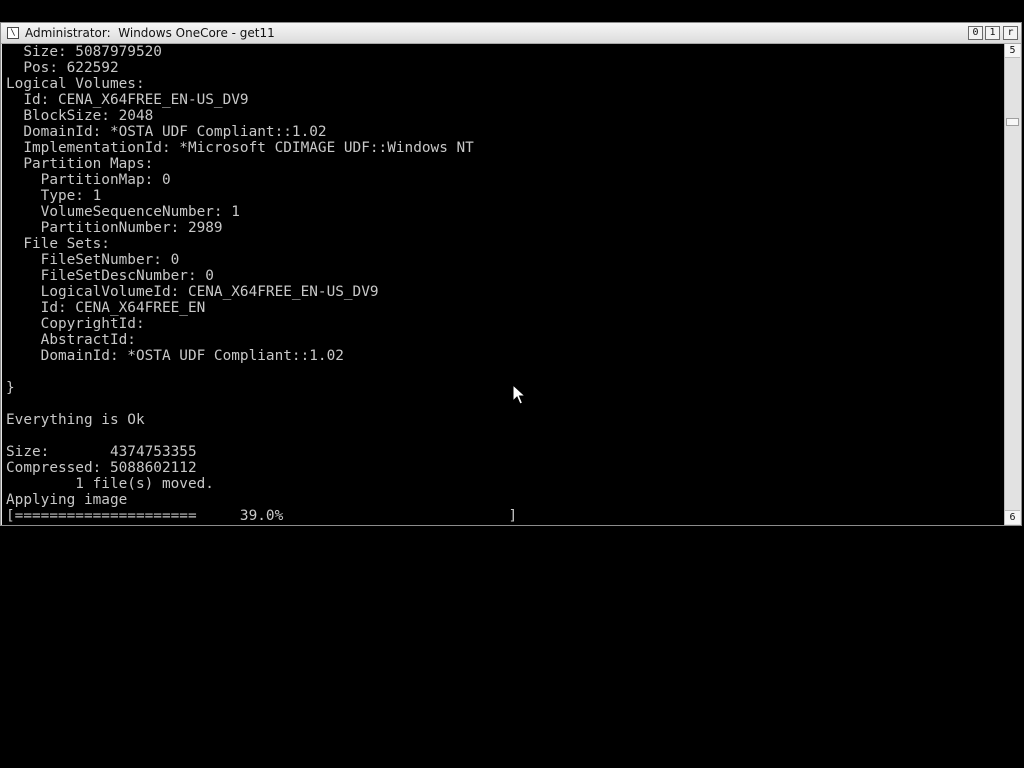 The width and height of the screenshot is (1024, 768). What do you see at coordinates (150, 33) in the screenshot?
I see `window-title: Administrator: Windows OneCore - get11` at bounding box center [150, 33].